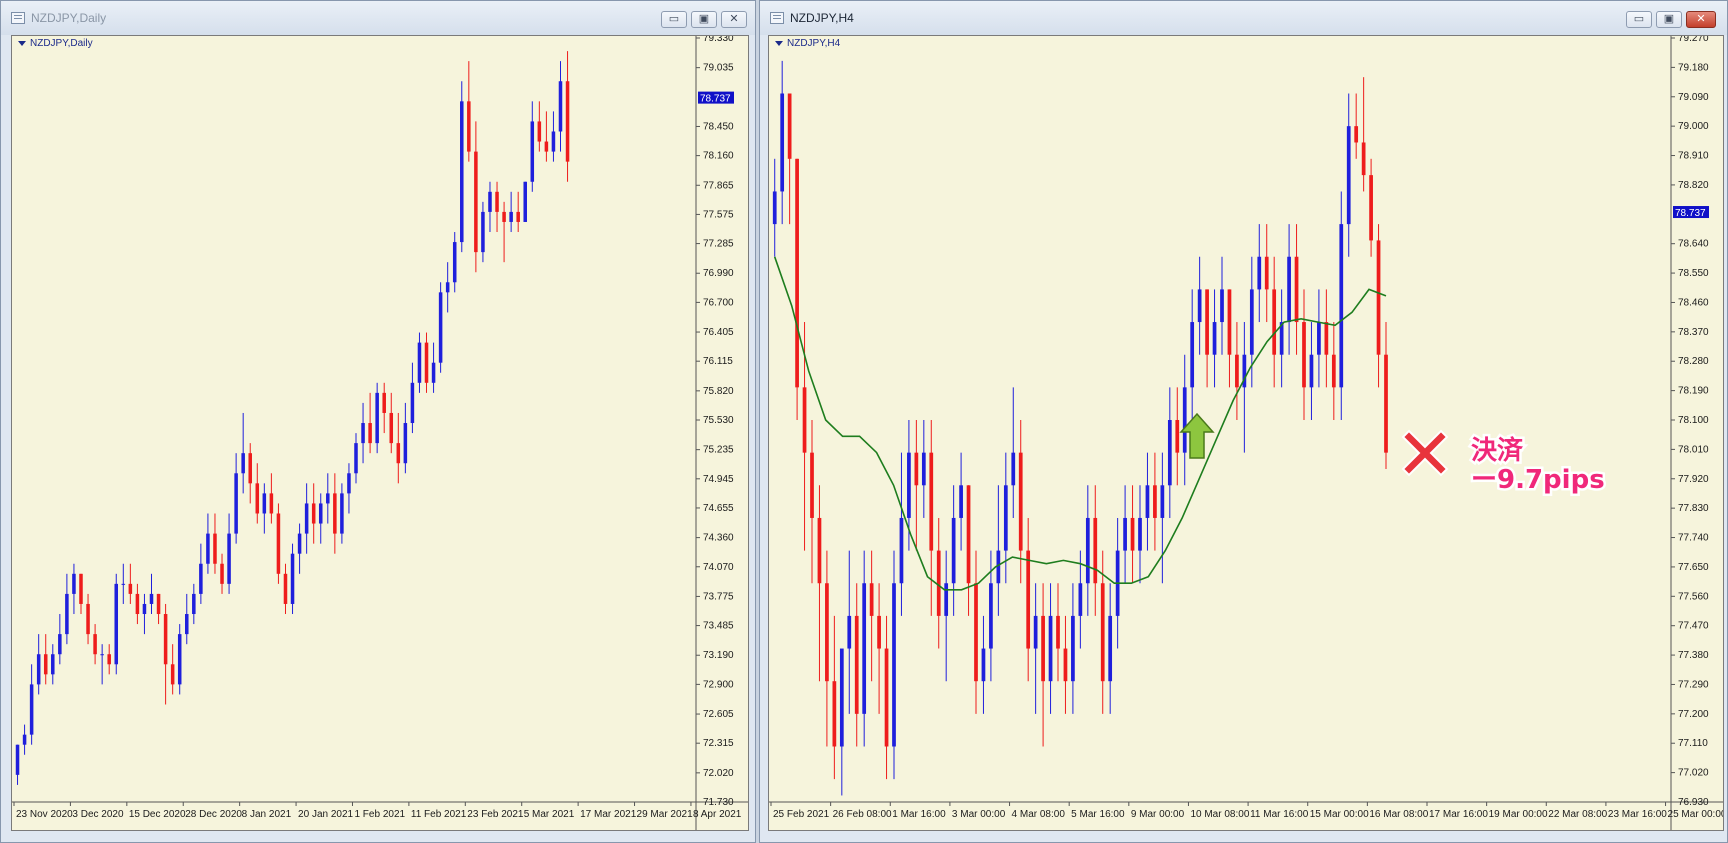  What do you see at coordinates (862, 814) in the screenshot?
I see `time-tick-label: 26 Feb 08:00` at bounding box center [862, 814].